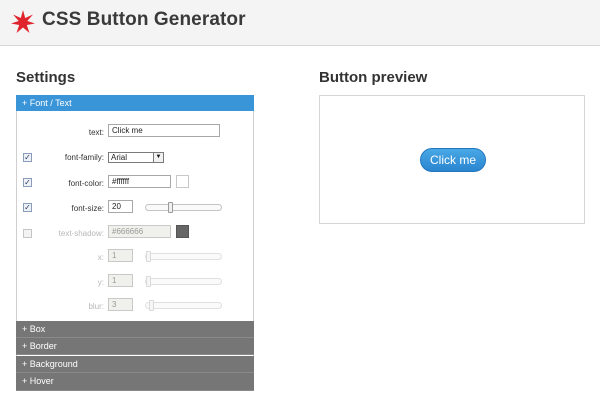 The height and width of the screenshot is (401, 600). Describe the element at coordinates (182, 181) in the screenshot. I see `font-color-swatch` at that location.